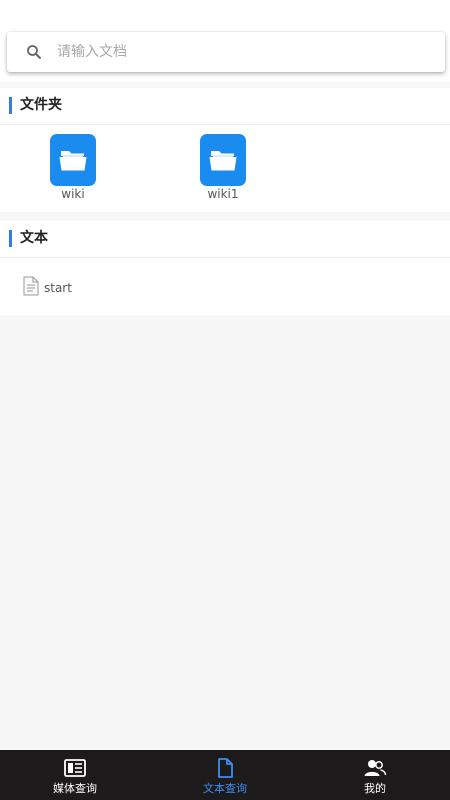  What do you see at coordinates (225, 788) in the screenshot?
I see `nav-label: 文本查询` at bounding box center [225, 788].